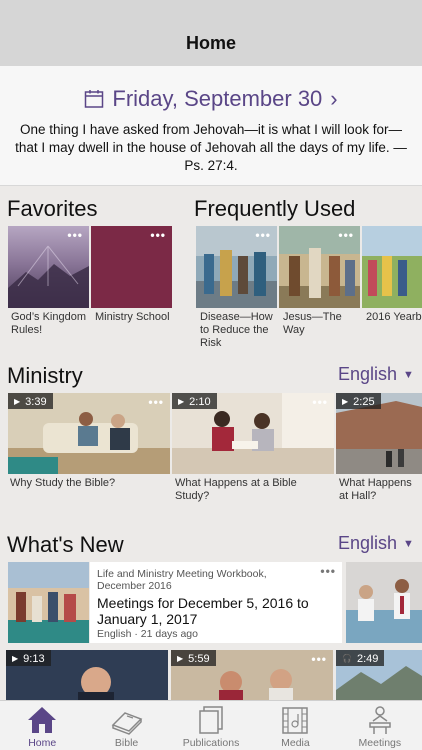 This screenshot has height=750, width=422. What do you see at coordinates (253, 433) in the screenshot?
I see `ministry-video-bible-study: ▶ 2:10 •••` at bounding box center [253, 433].